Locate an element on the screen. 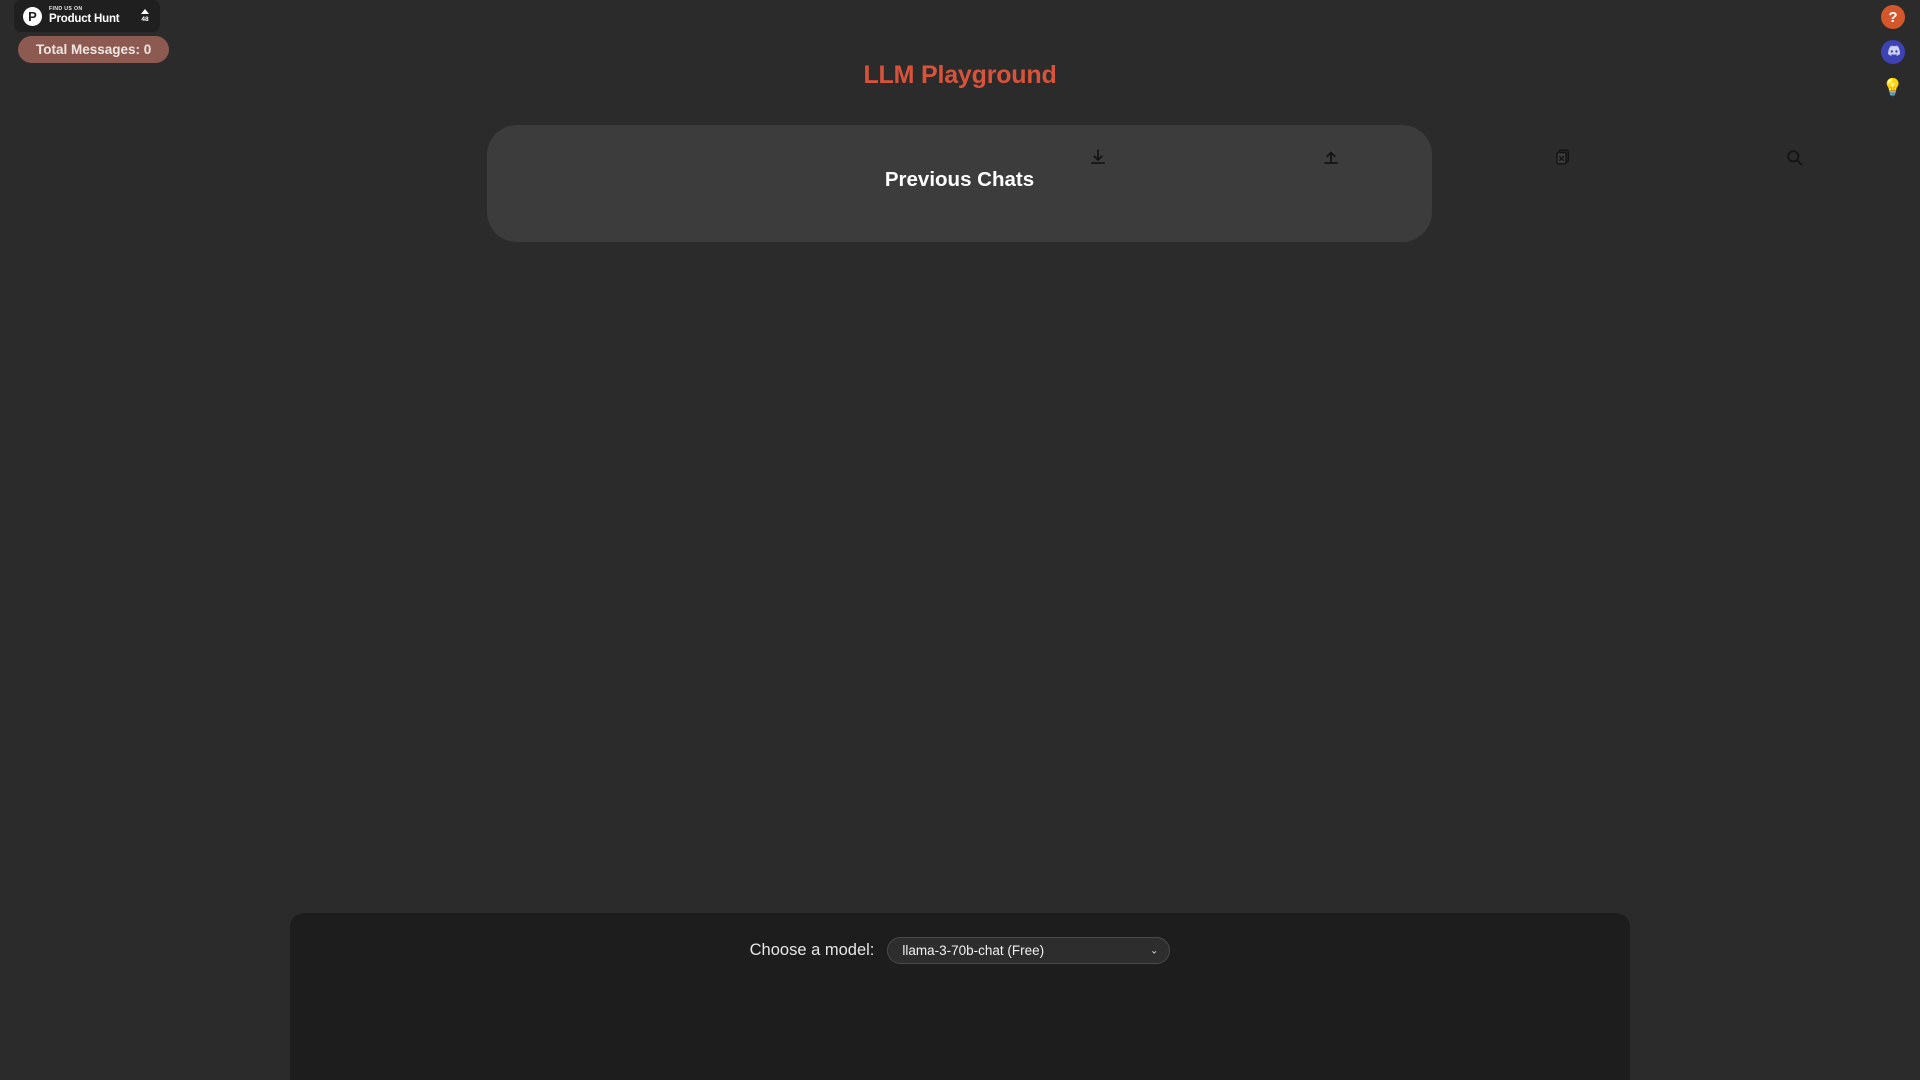 This screenshot has height=1080, width=1920. question-mark-icon: ? is located at coordinates (1893, 17).